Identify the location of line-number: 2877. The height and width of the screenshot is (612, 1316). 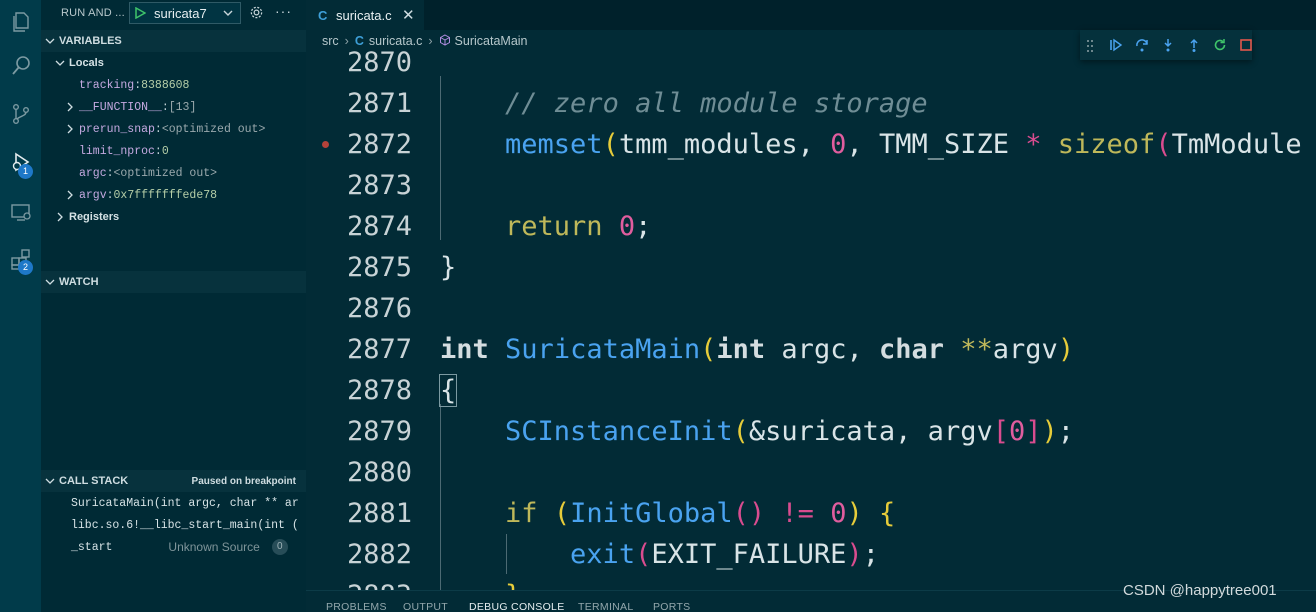
(379, 349).